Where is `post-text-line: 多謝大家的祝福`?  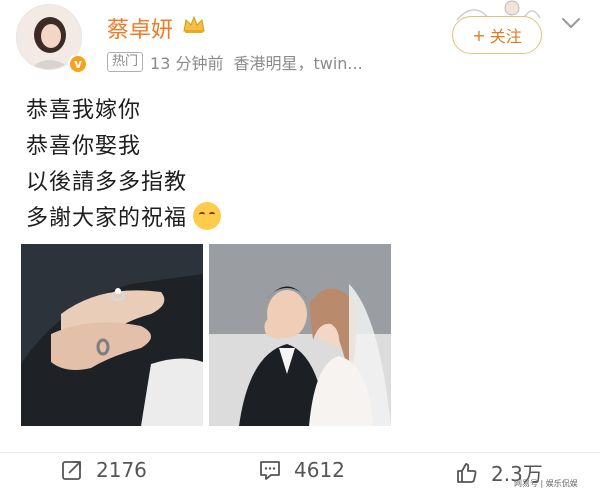
post-text-line: 多謝大家的祝福 is located at coordinates (107, 218).